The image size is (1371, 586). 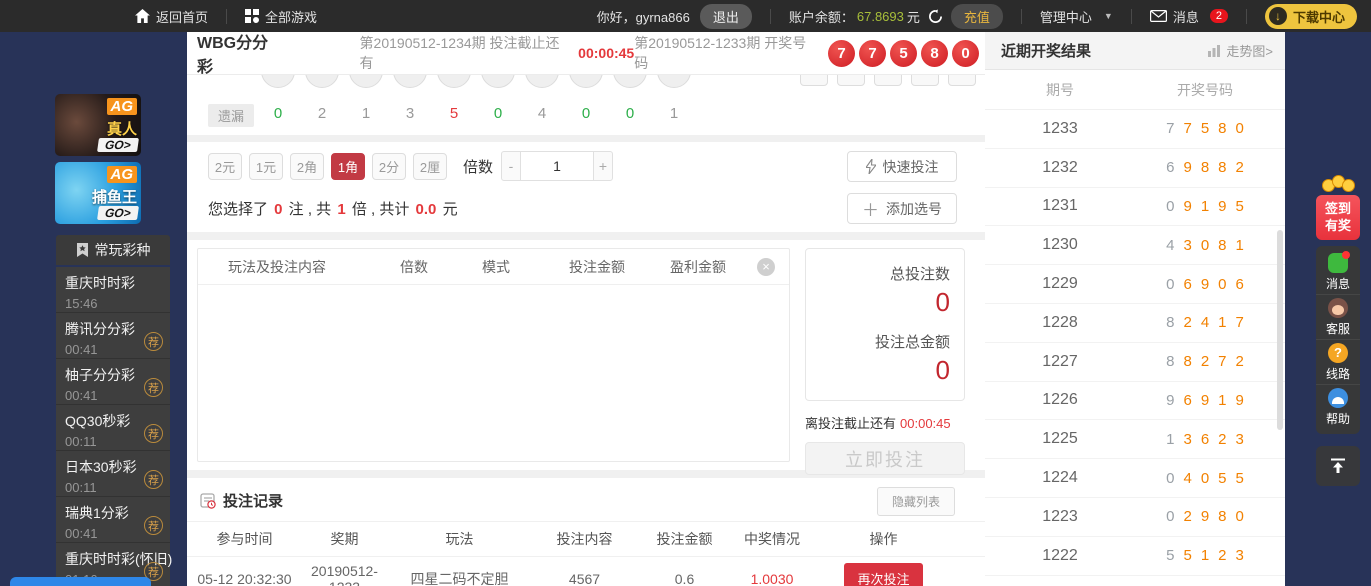 I want to click on quick-bet-button: 快速投注, so click(x=902, y=166).